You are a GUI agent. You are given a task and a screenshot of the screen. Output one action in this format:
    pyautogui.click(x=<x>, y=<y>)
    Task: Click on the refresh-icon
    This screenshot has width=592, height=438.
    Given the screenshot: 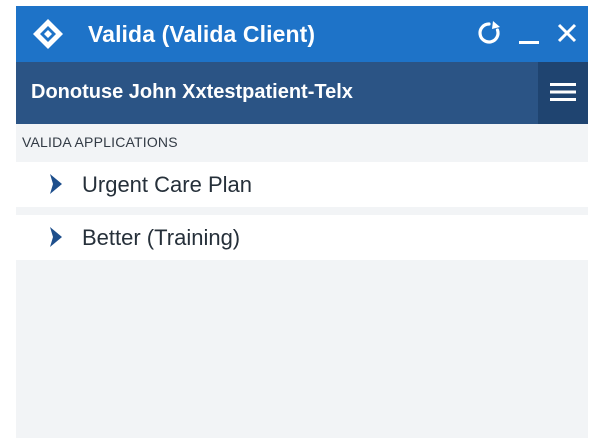 What is the action you would take?
    pyautogui.click(x=489, y=32)
    